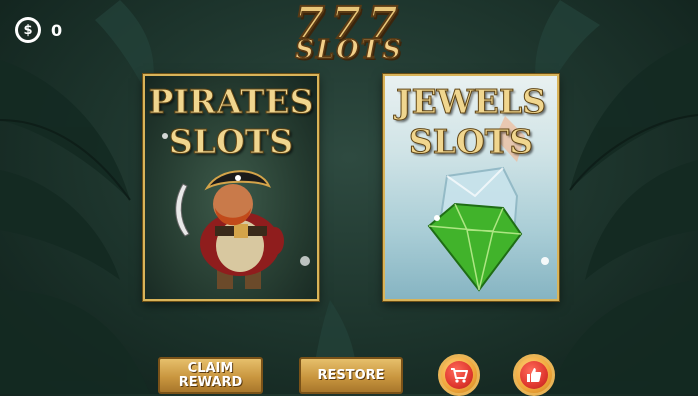 The height and width of the screenshot is (396, 698). I want to click on shopping-cart-icon, so click(459, 375).